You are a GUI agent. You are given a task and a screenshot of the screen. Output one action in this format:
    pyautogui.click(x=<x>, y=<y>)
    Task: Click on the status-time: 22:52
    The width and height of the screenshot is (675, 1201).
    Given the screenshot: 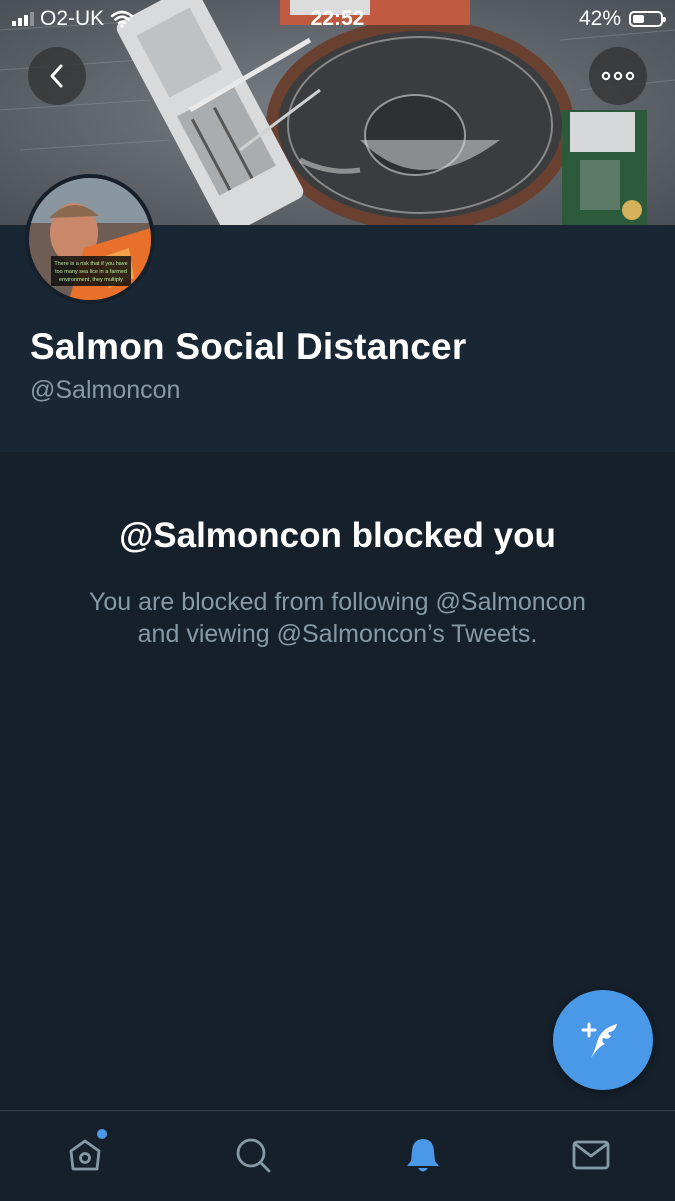 What is the action you would take?
    pyautogui.click(x=337, y=18)
    